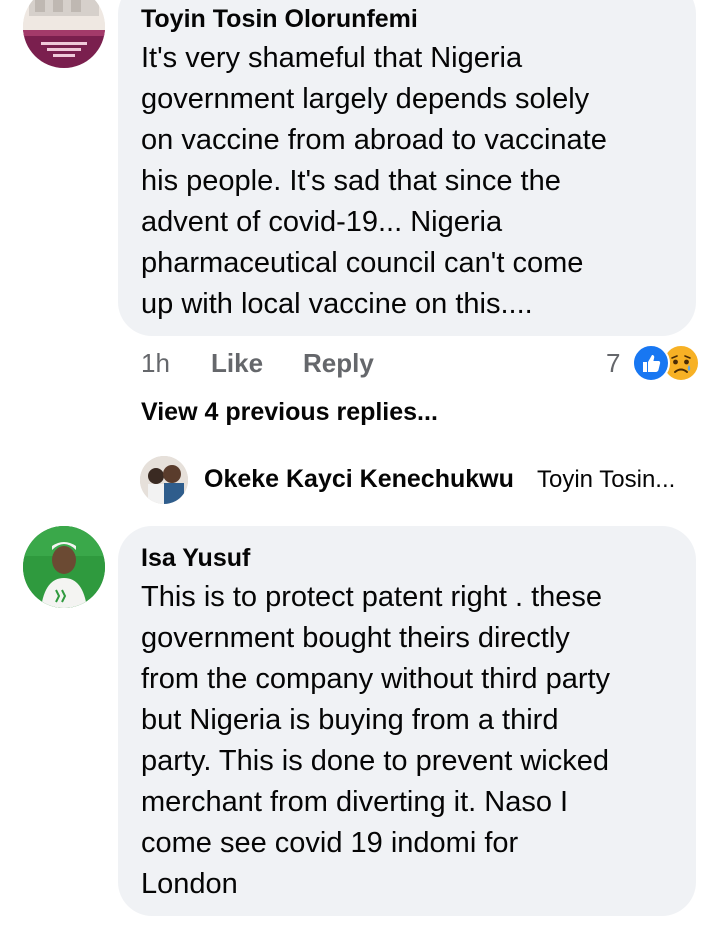 This screenshot has height=926, width=720. I want to click on avatar-toyin, so click(64, 34).